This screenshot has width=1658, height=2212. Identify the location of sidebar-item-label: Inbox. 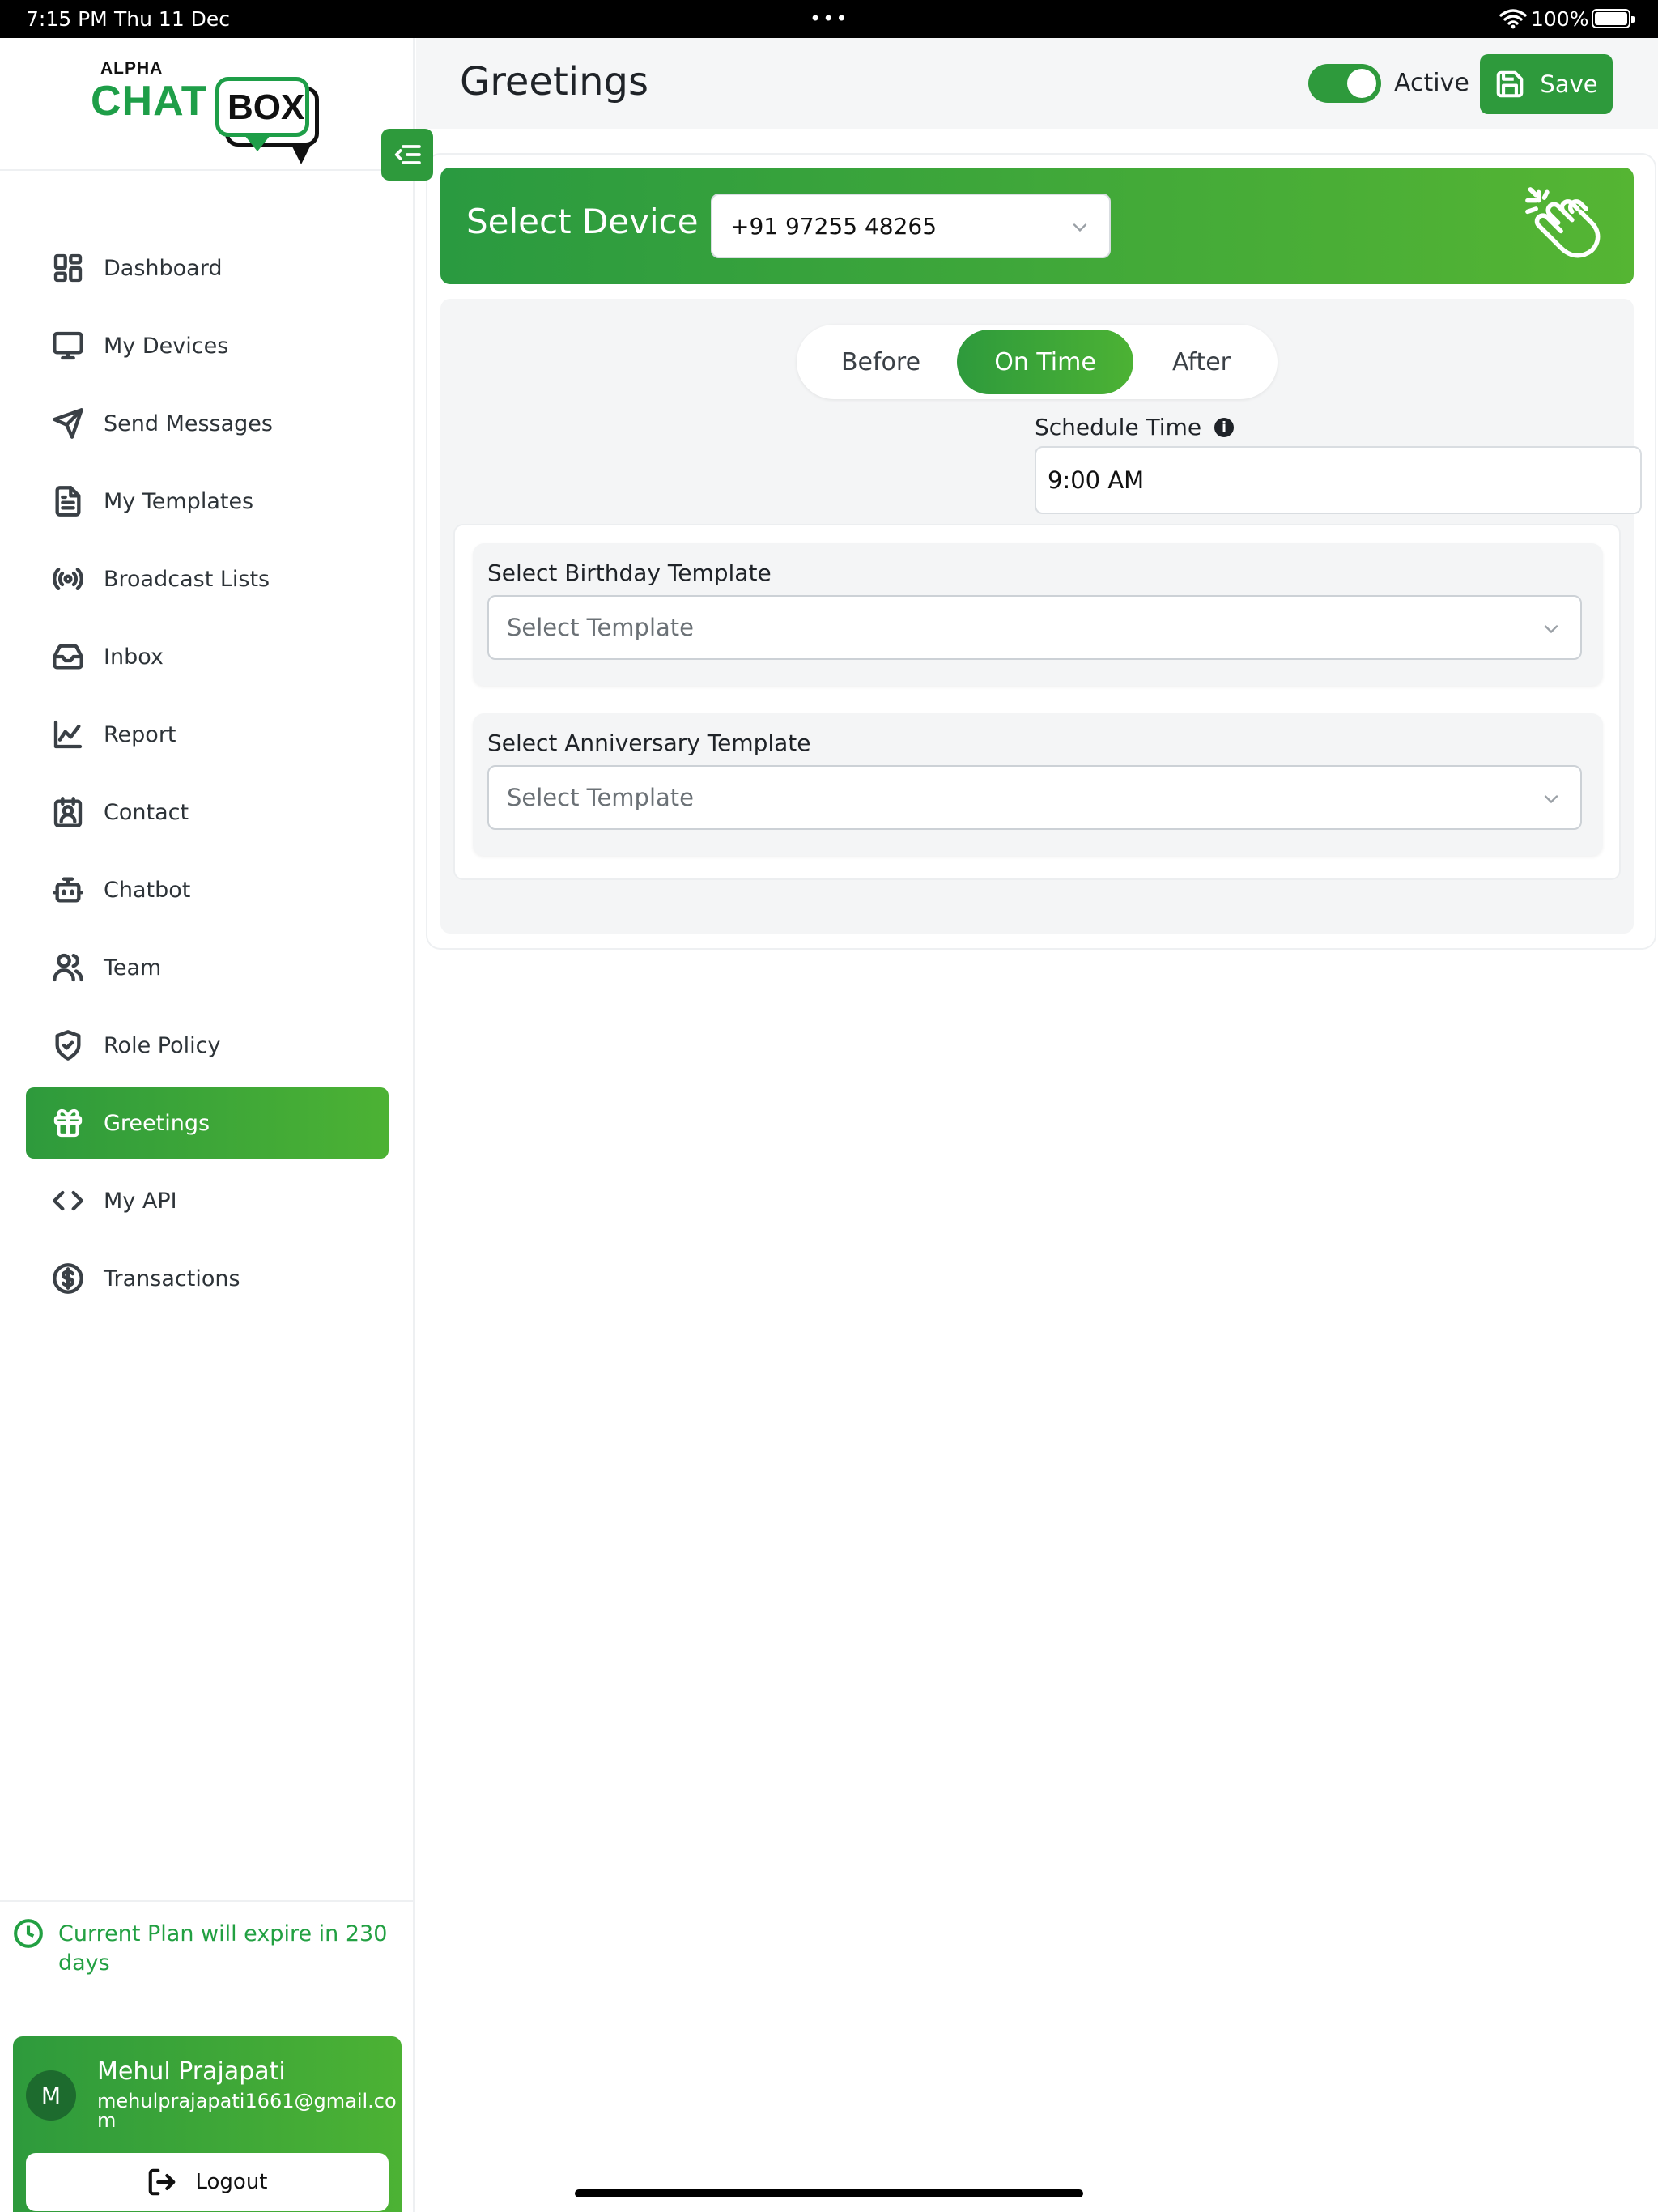
(134, 657).